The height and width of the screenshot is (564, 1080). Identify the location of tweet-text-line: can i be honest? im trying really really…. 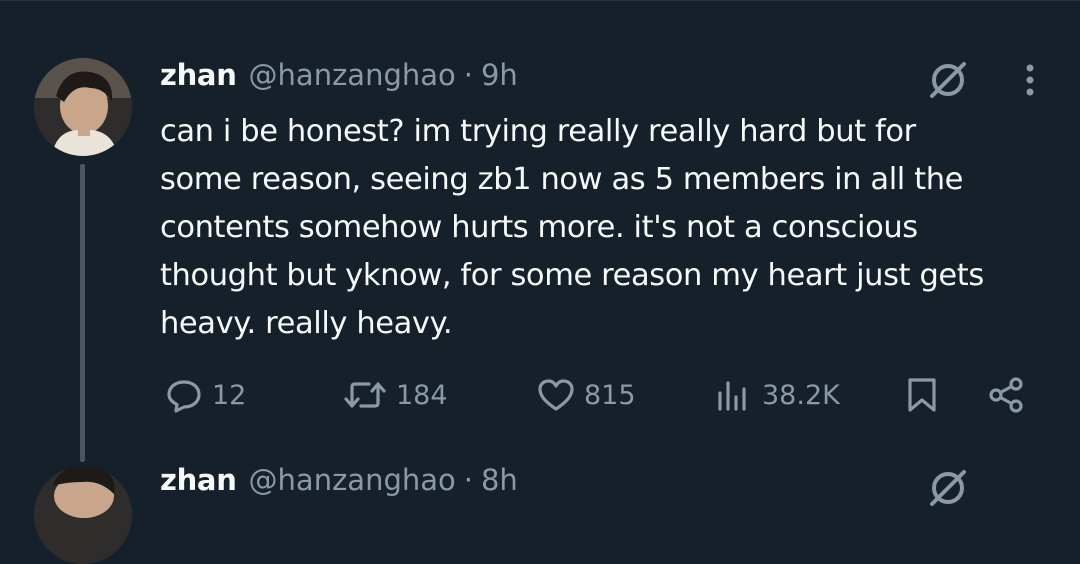
(538, 131).